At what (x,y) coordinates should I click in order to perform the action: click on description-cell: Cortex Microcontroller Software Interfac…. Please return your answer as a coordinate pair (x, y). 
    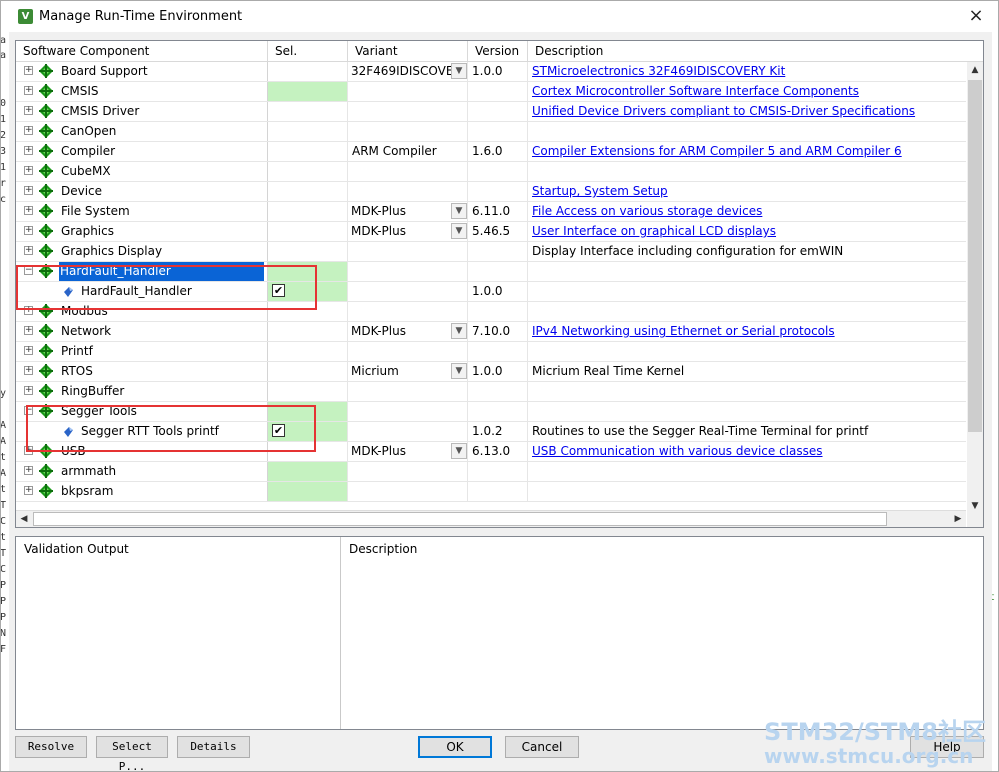
    Looking at the image, I should click on (747, 91).